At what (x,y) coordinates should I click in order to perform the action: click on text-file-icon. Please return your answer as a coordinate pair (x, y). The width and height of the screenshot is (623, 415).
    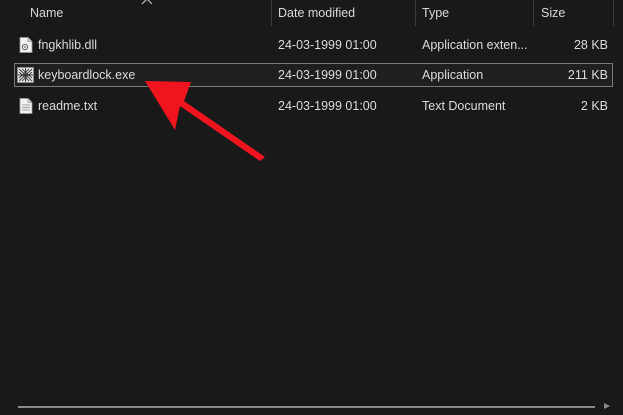
    Looking at the image, I should click on (26, 106).